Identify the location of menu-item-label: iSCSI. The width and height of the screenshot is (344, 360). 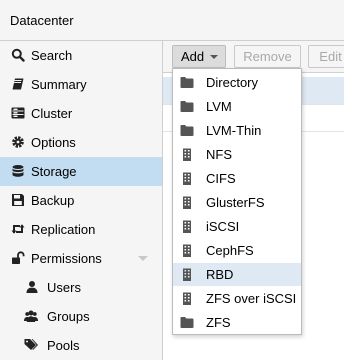
(223, 226).